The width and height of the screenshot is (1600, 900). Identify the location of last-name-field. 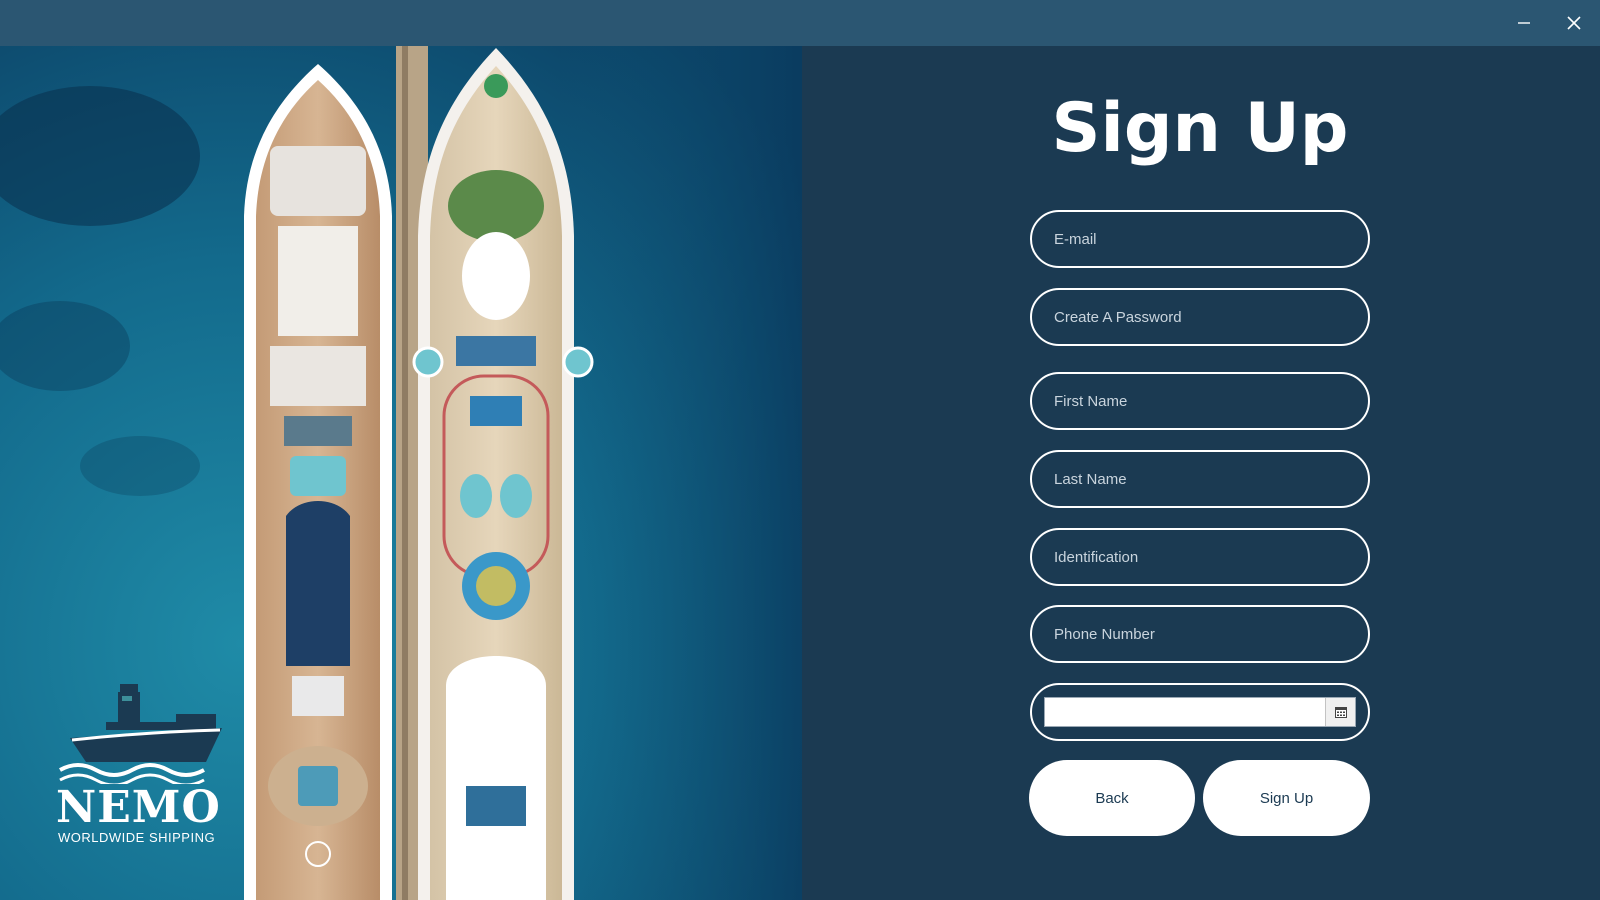
(1200, 479).